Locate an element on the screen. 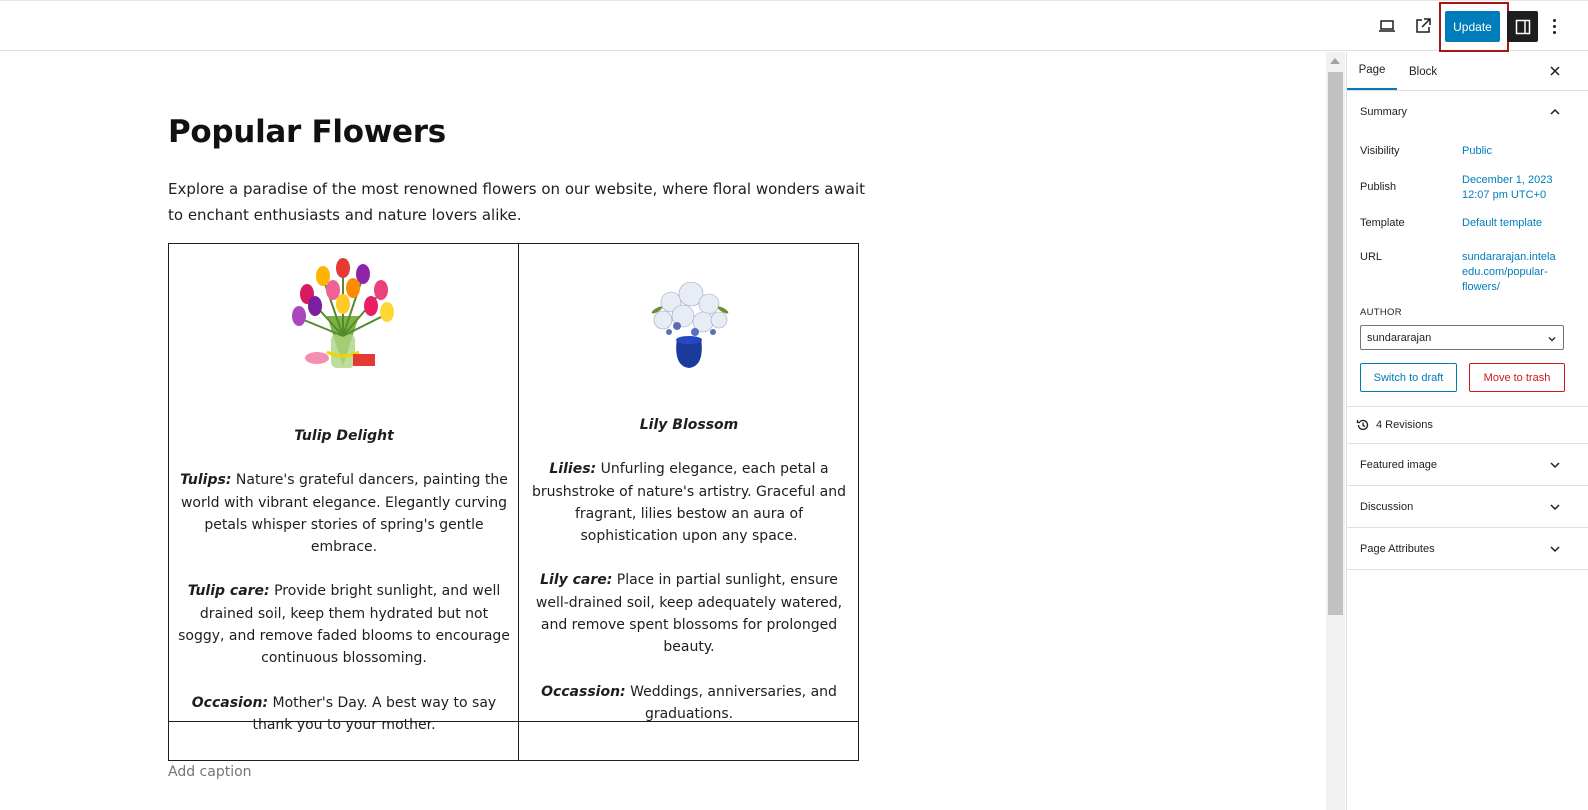 The width and height of the screenshot is (1588, 810). lily-card-title: Lily Blossom is located at coordinates (689, 425).